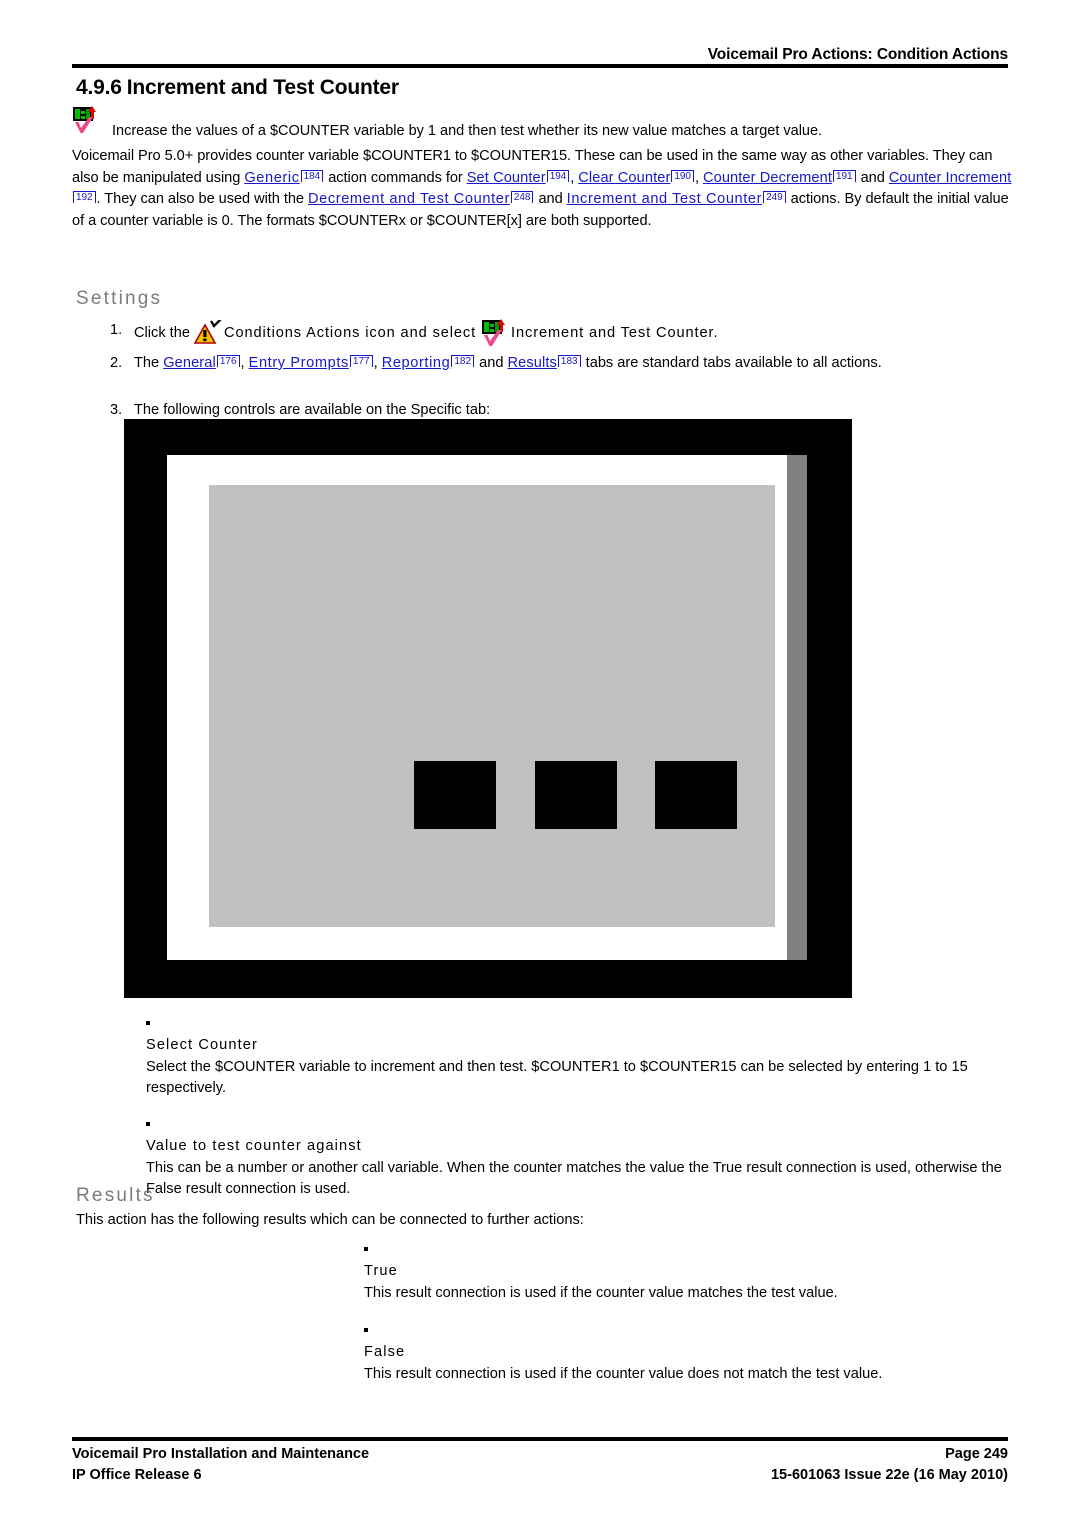  I want to click on page-title: 4.9.6 Increment and Test Counter, so click(237, 88).